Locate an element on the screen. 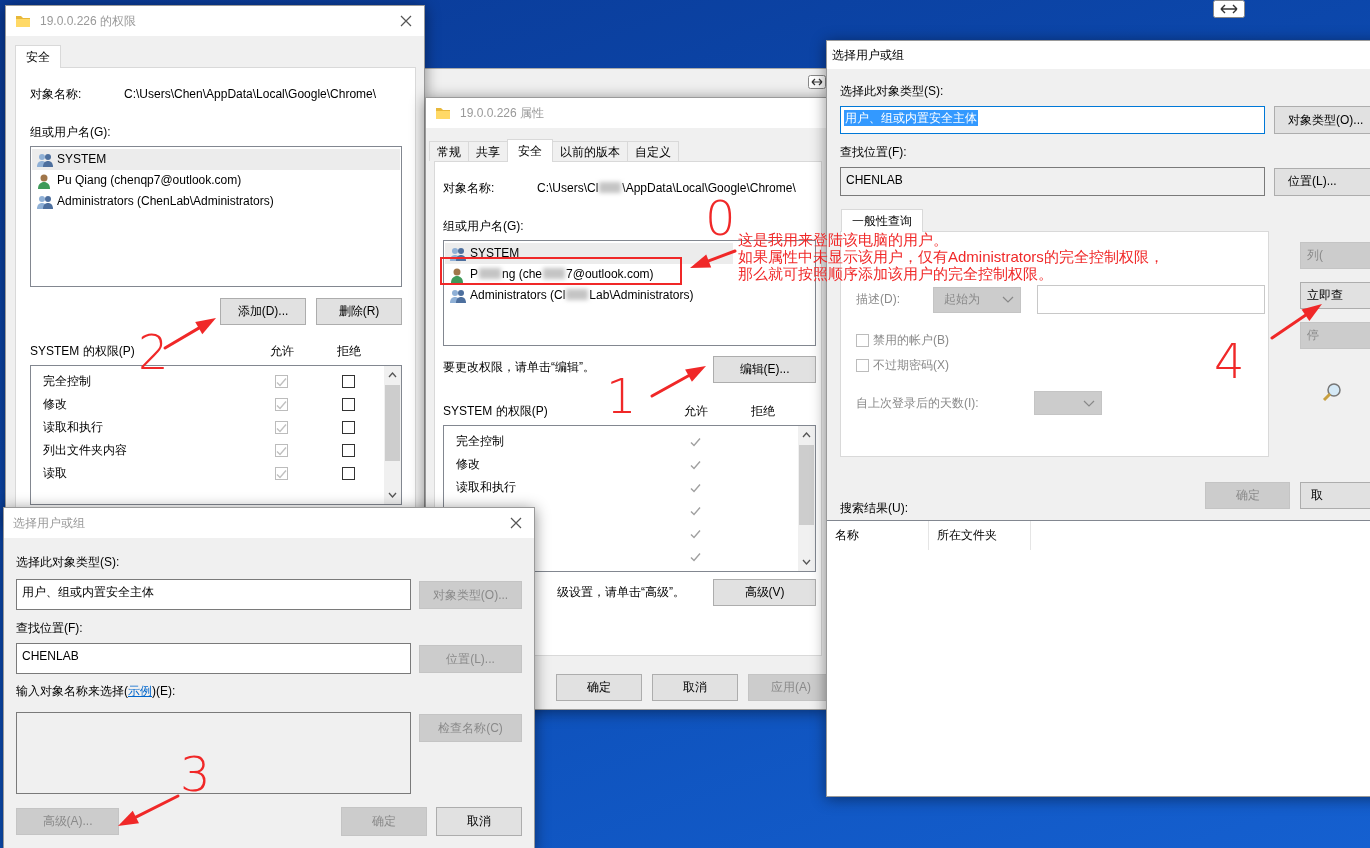 This screenshot has height=848, width=1370. window-title: 19.0.0.226 属性 is located at coordinates (503, 113).